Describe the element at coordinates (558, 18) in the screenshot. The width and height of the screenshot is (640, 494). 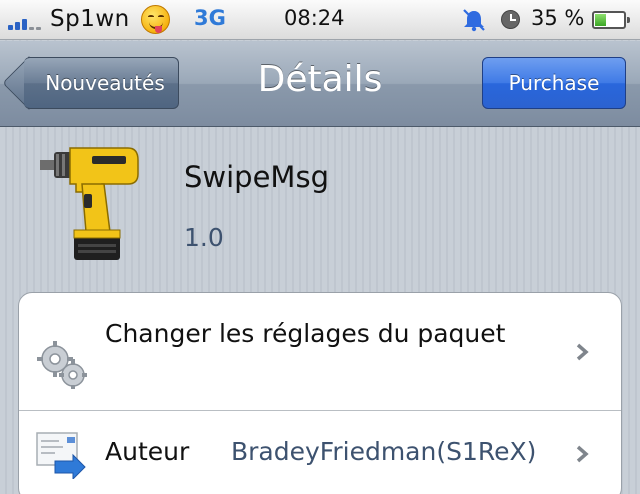
I see `battery-percentage: 35 %` at that location.